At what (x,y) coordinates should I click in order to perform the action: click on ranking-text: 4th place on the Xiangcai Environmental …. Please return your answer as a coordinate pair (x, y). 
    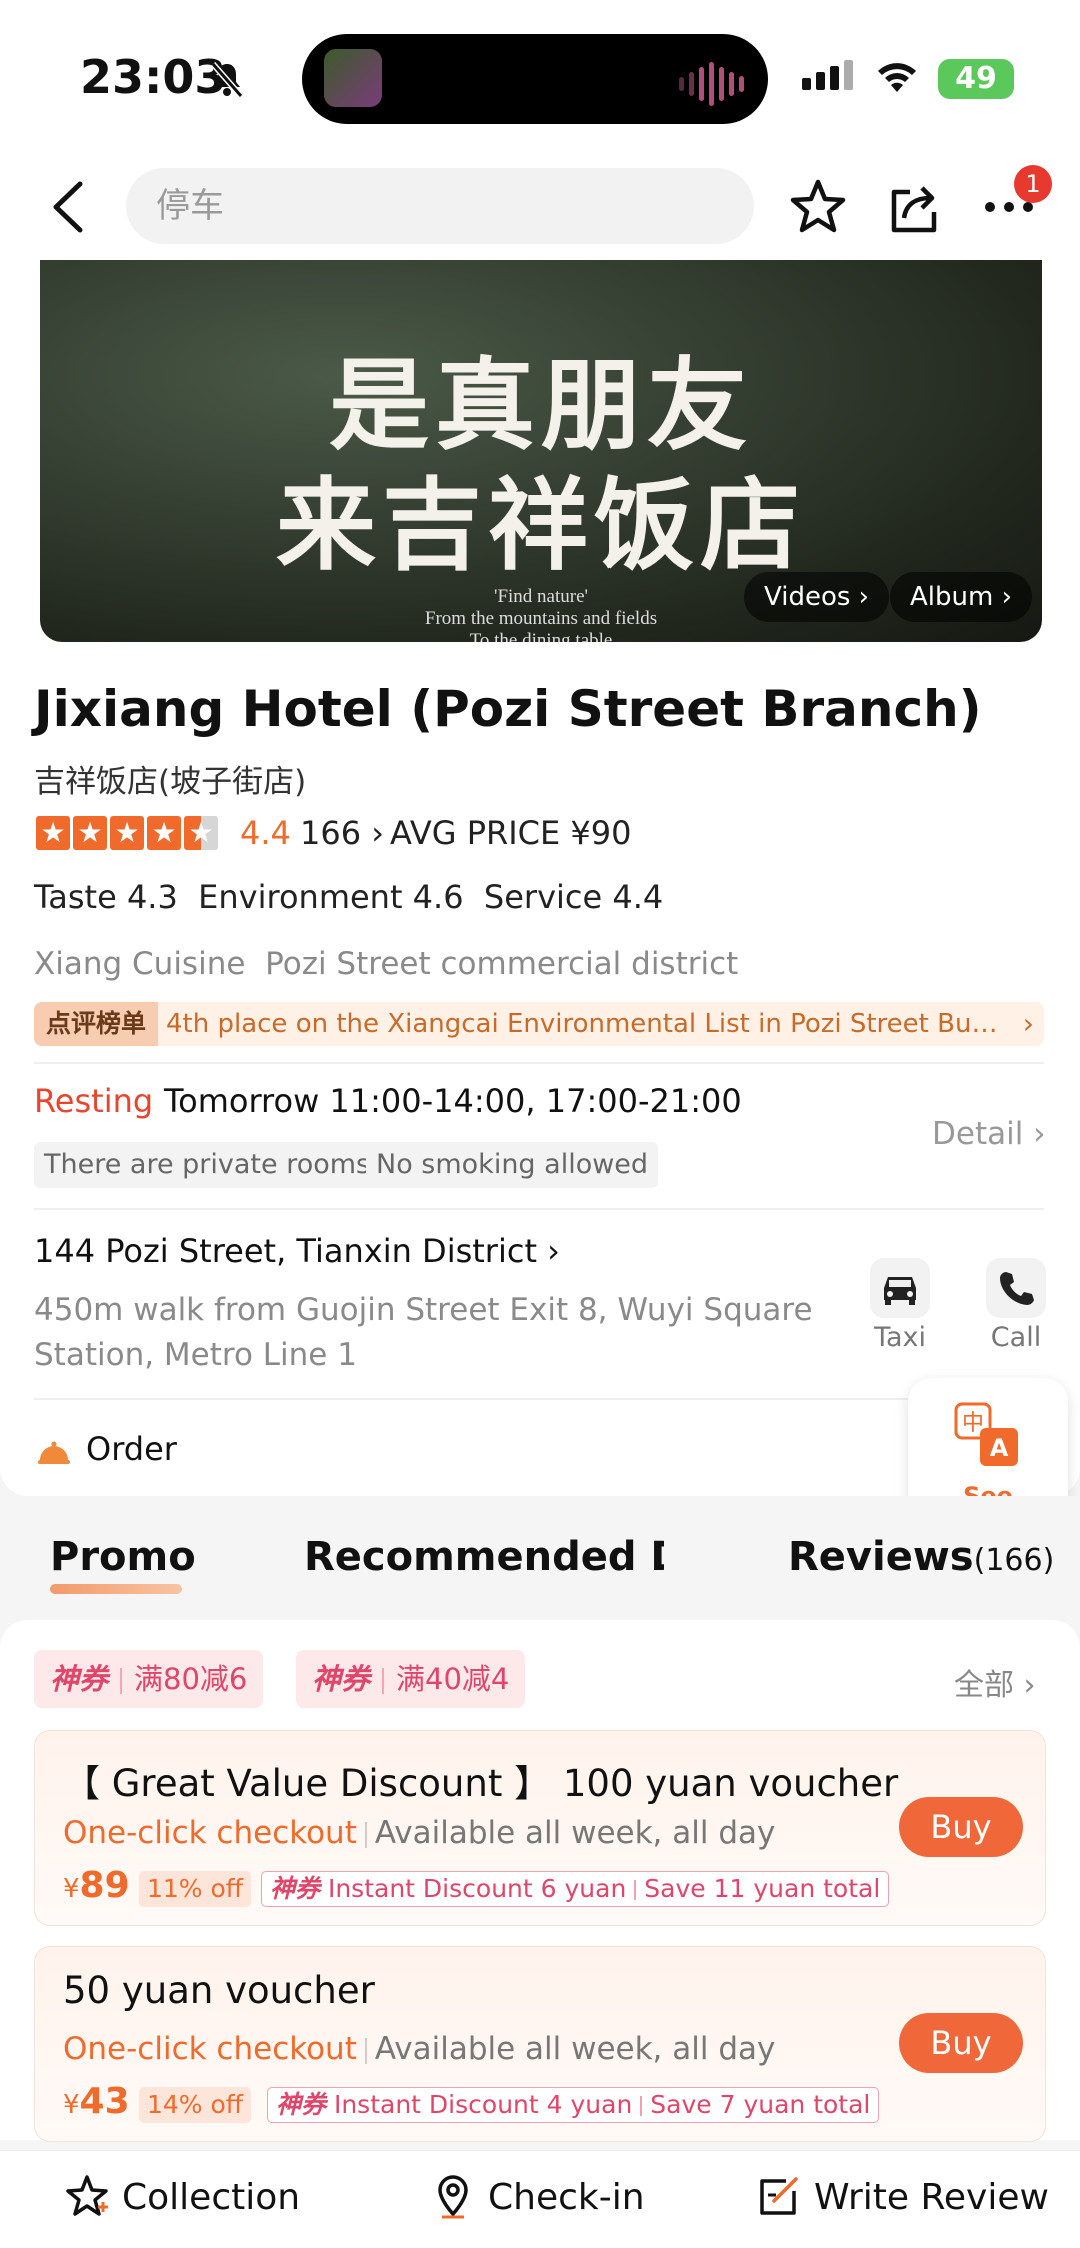
    Looking at the image, I should click on (586, 1024).